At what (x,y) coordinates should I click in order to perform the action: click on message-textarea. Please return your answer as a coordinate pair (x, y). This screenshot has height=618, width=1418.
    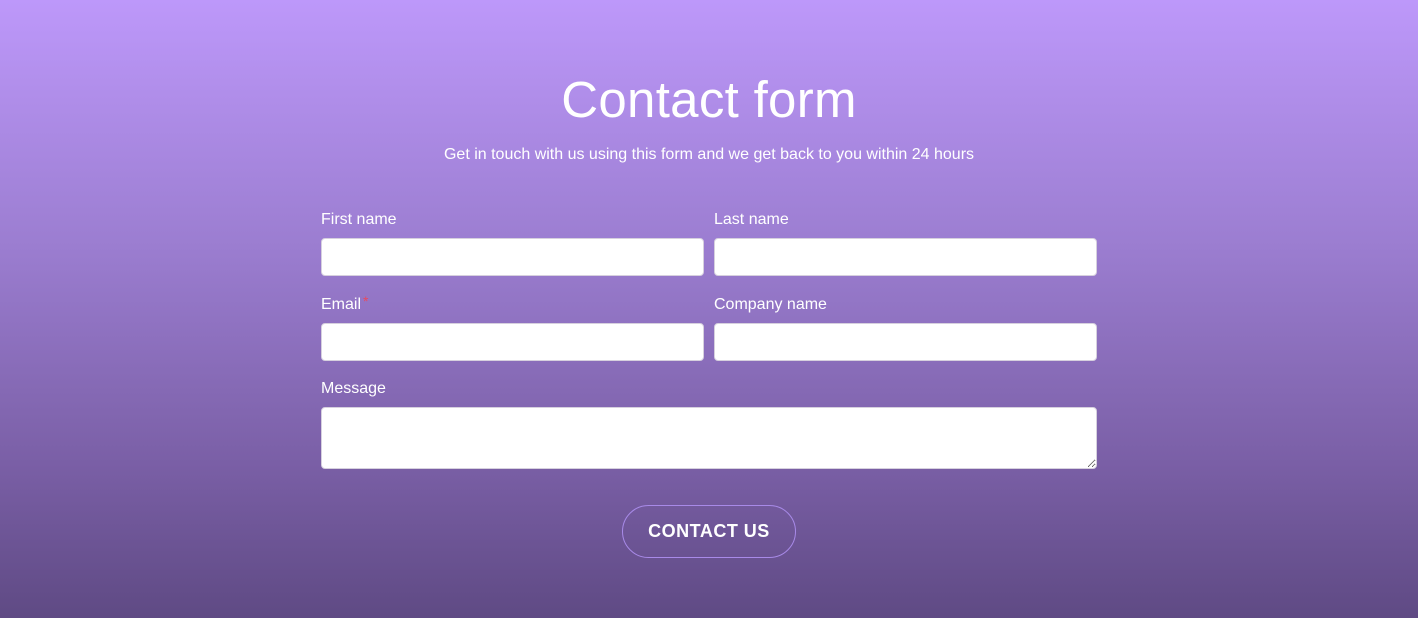
    Looking at the image, I should click on (709, 438).